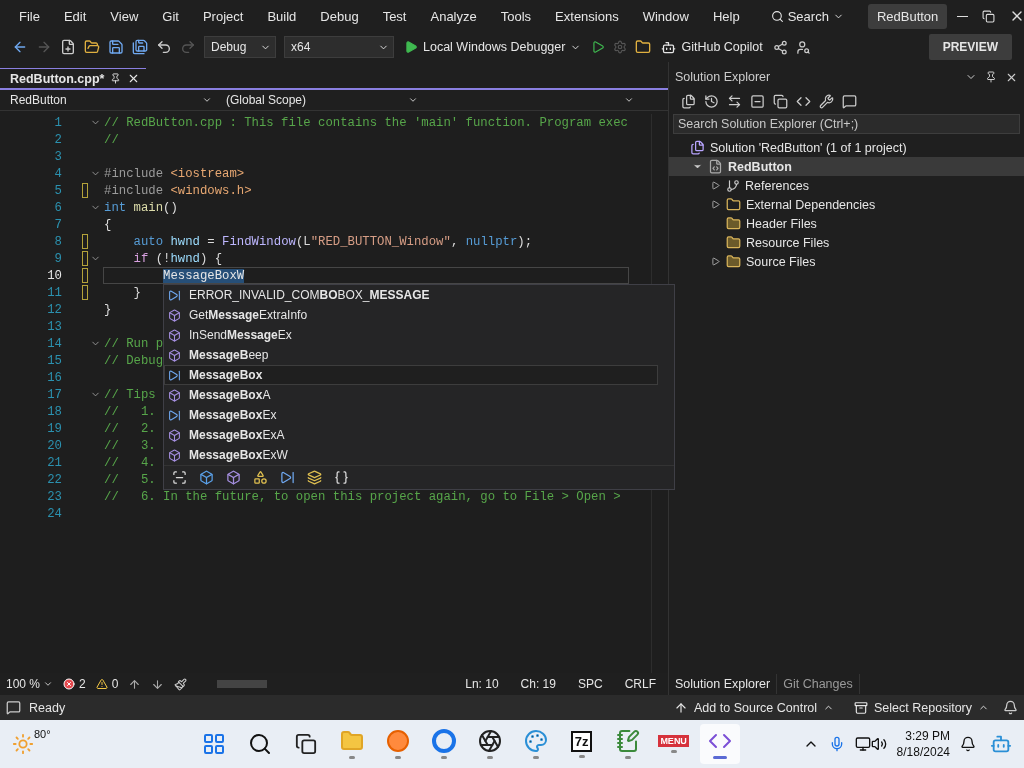 The width and height of the screenshot is (1024, 768). What do you see at coordinates (849, 101) in the screenshot?
I see `preview-icon` at bounding box center [849, 101].